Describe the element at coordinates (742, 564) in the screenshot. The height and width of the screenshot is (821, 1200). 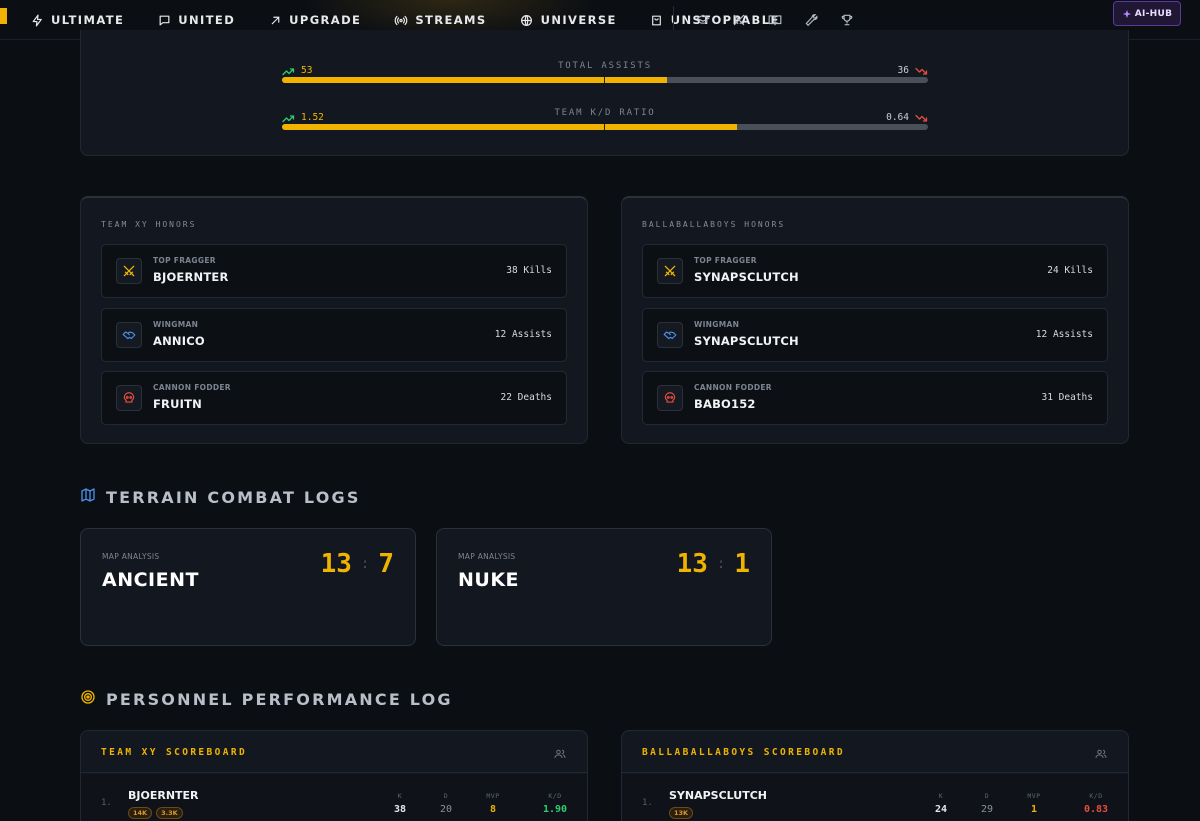
I see `score-team-b: 1` at that location.